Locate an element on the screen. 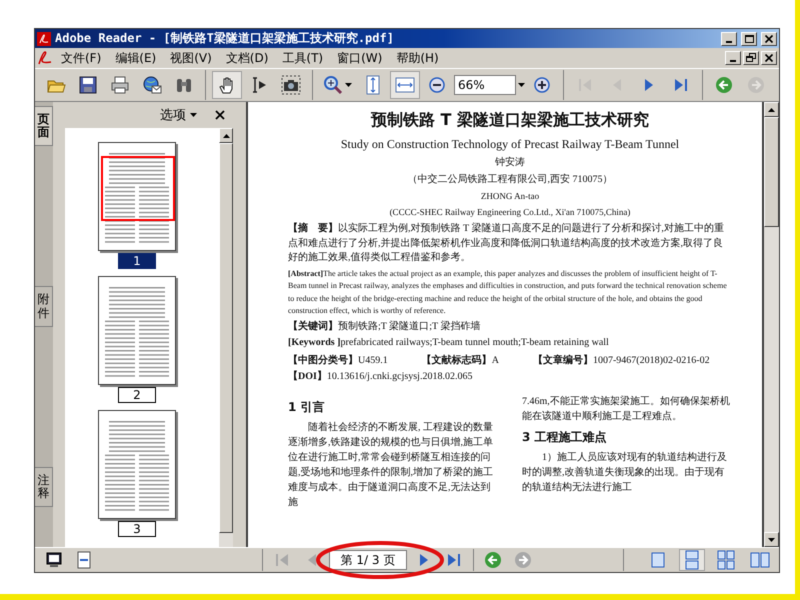 Image resolution: width=800 pixels, height=600 pixels. restore-icon is located at coordinates (751, 58).